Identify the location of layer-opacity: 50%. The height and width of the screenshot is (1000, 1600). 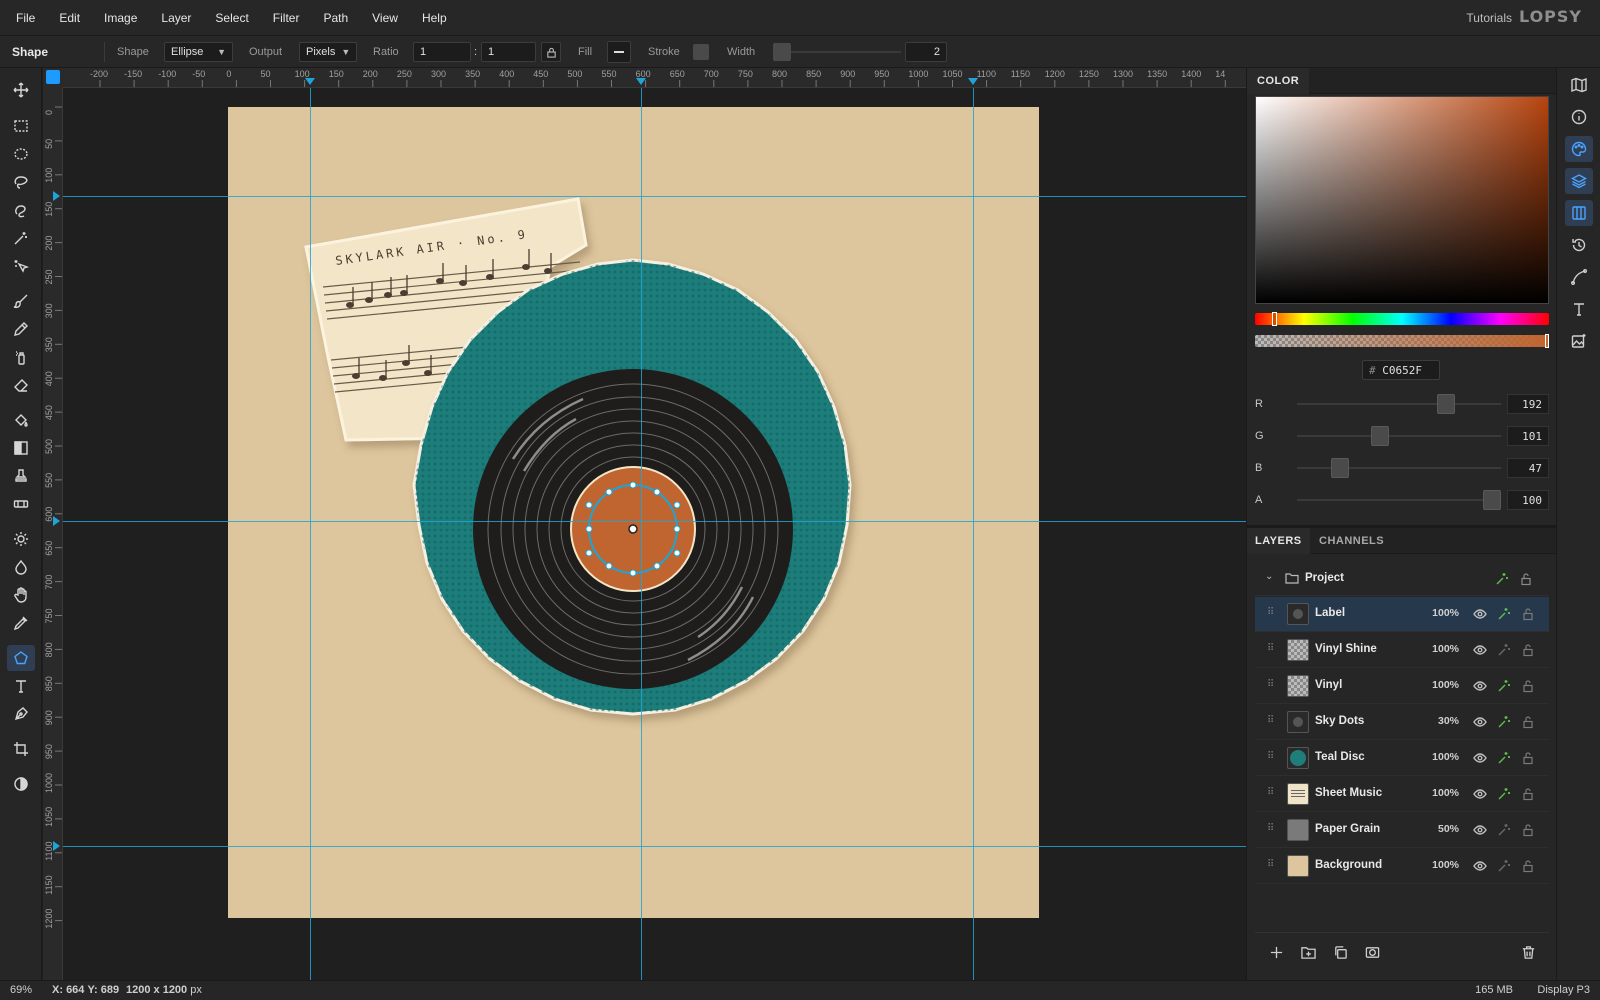
(1437, 829).